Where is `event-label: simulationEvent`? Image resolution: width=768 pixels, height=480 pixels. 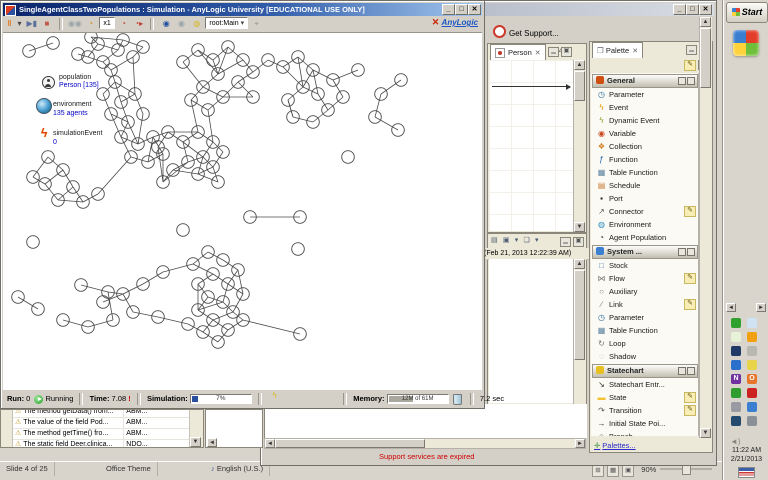
event-label: simulationEvent is located at coordinates (77, 133).